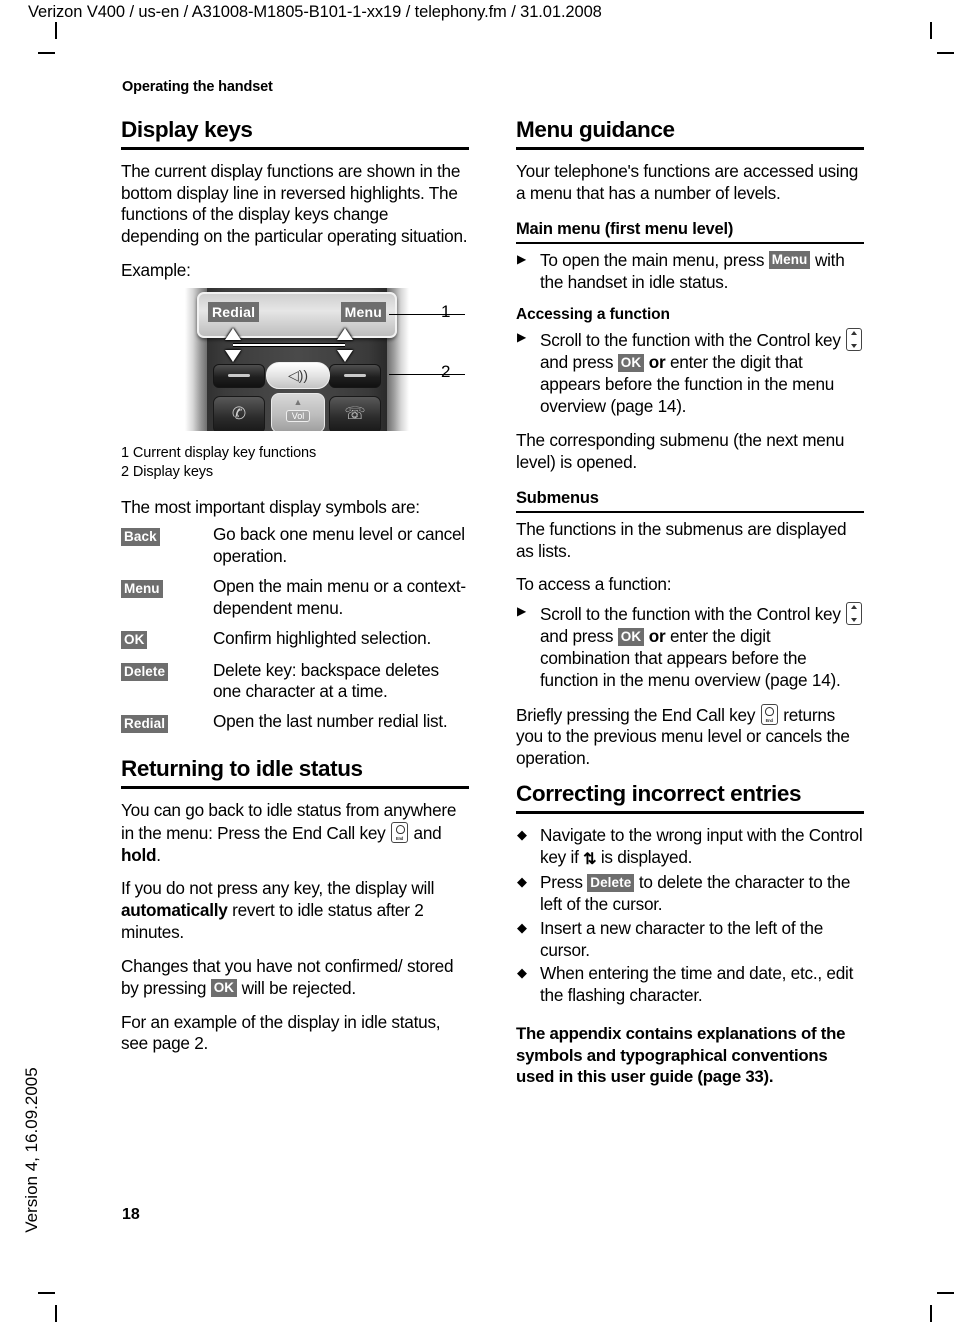 Image resolution: width=958 pixels, height=1324 pixels. Describe the element at coordinates (219, 452) in the screenshot. I see `figure-legend-1: 1 Current display key functions` at that location.